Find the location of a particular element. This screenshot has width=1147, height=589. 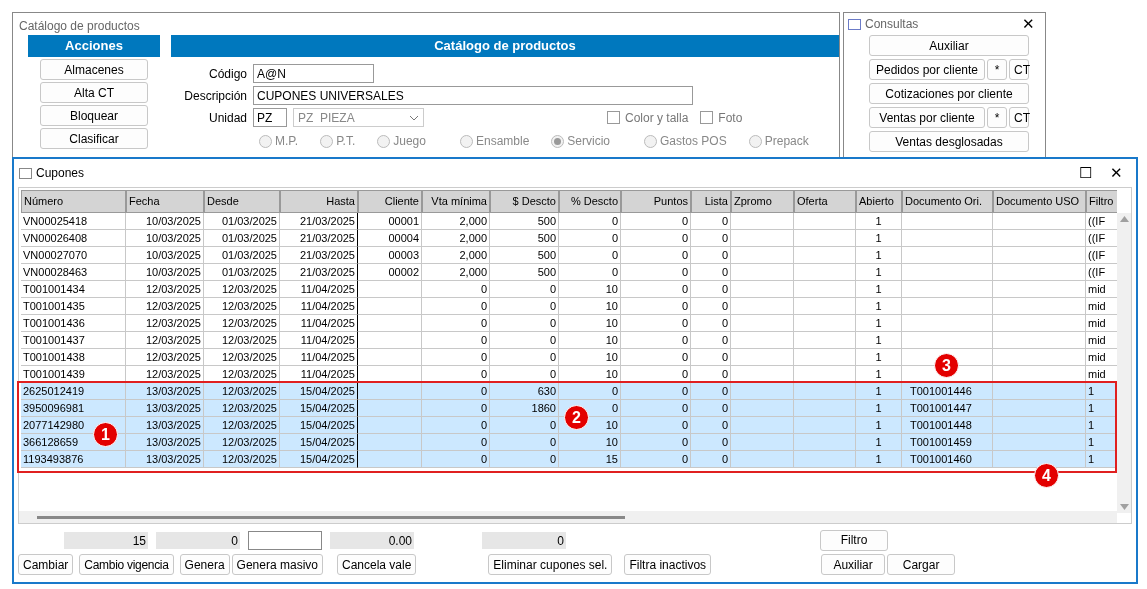

checkbox: Color y talla is located at coordinates (648, 117).